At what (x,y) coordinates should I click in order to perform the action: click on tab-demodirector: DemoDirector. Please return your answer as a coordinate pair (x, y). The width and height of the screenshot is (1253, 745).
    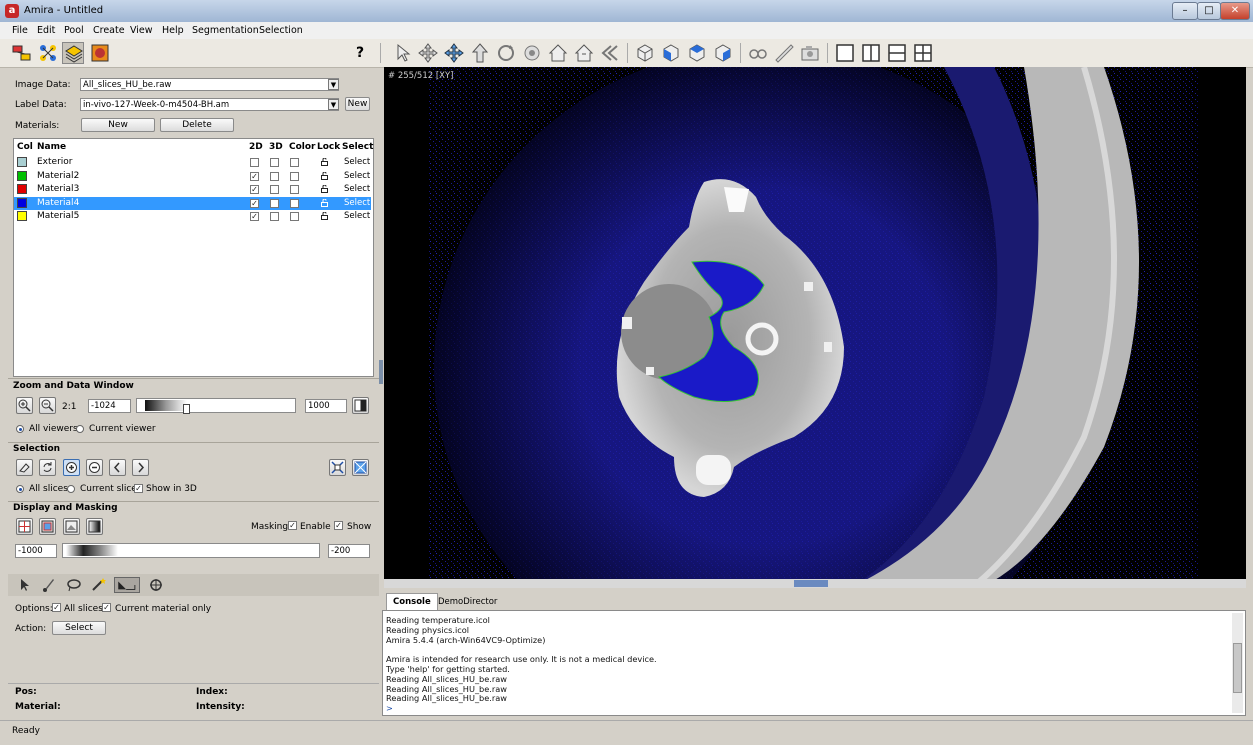
    Looking at the image, I should click on (467, 602).